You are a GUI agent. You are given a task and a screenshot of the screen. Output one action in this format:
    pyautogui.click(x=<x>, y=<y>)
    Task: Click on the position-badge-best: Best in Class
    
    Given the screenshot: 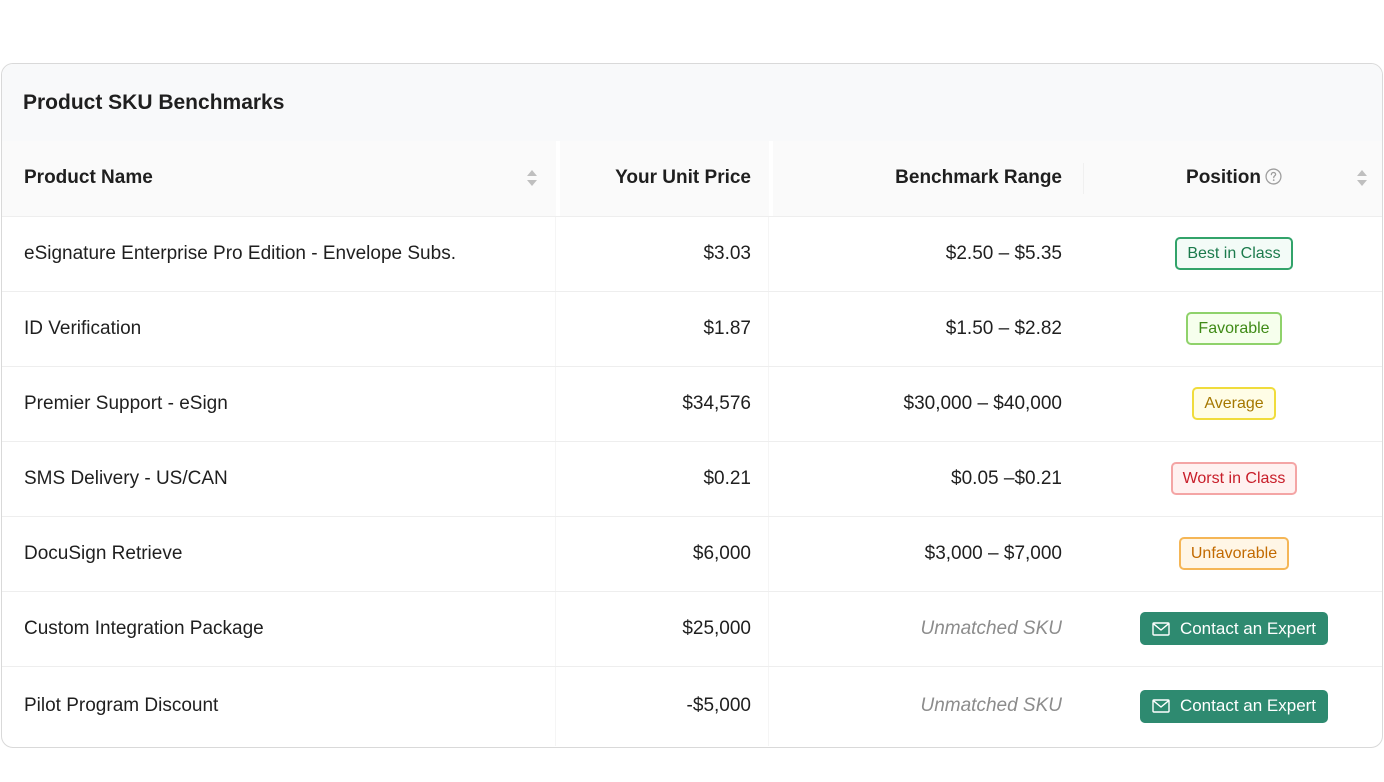 What is the action you would take?
    pyautogui.click(x=1234, y=253)
    